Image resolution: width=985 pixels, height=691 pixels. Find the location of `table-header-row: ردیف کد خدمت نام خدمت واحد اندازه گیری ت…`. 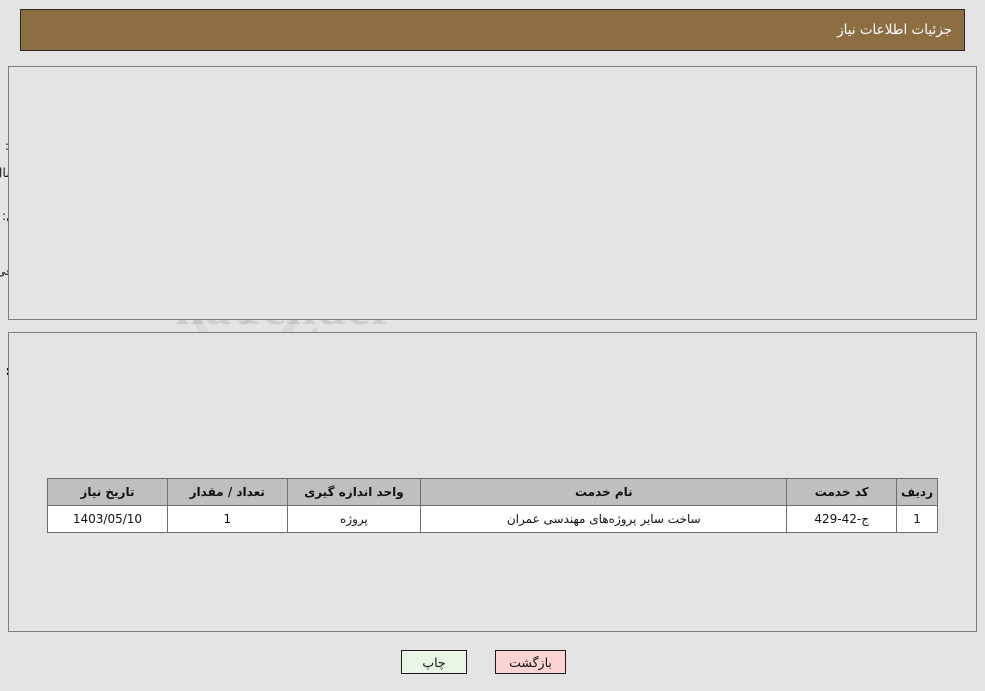

table-header-row: ردیف کد خدمت نام خدمت واحد اندازه گیری ت… is located at coordinates (492, 492).